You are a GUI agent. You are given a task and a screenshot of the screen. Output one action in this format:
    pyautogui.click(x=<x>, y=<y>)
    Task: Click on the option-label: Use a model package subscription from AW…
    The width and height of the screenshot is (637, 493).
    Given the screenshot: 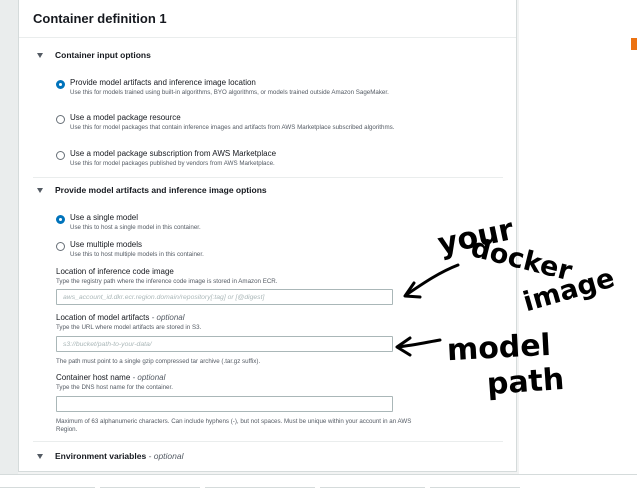 What is the action you would take?
    pyautogui.click(x=173, y=153)
    